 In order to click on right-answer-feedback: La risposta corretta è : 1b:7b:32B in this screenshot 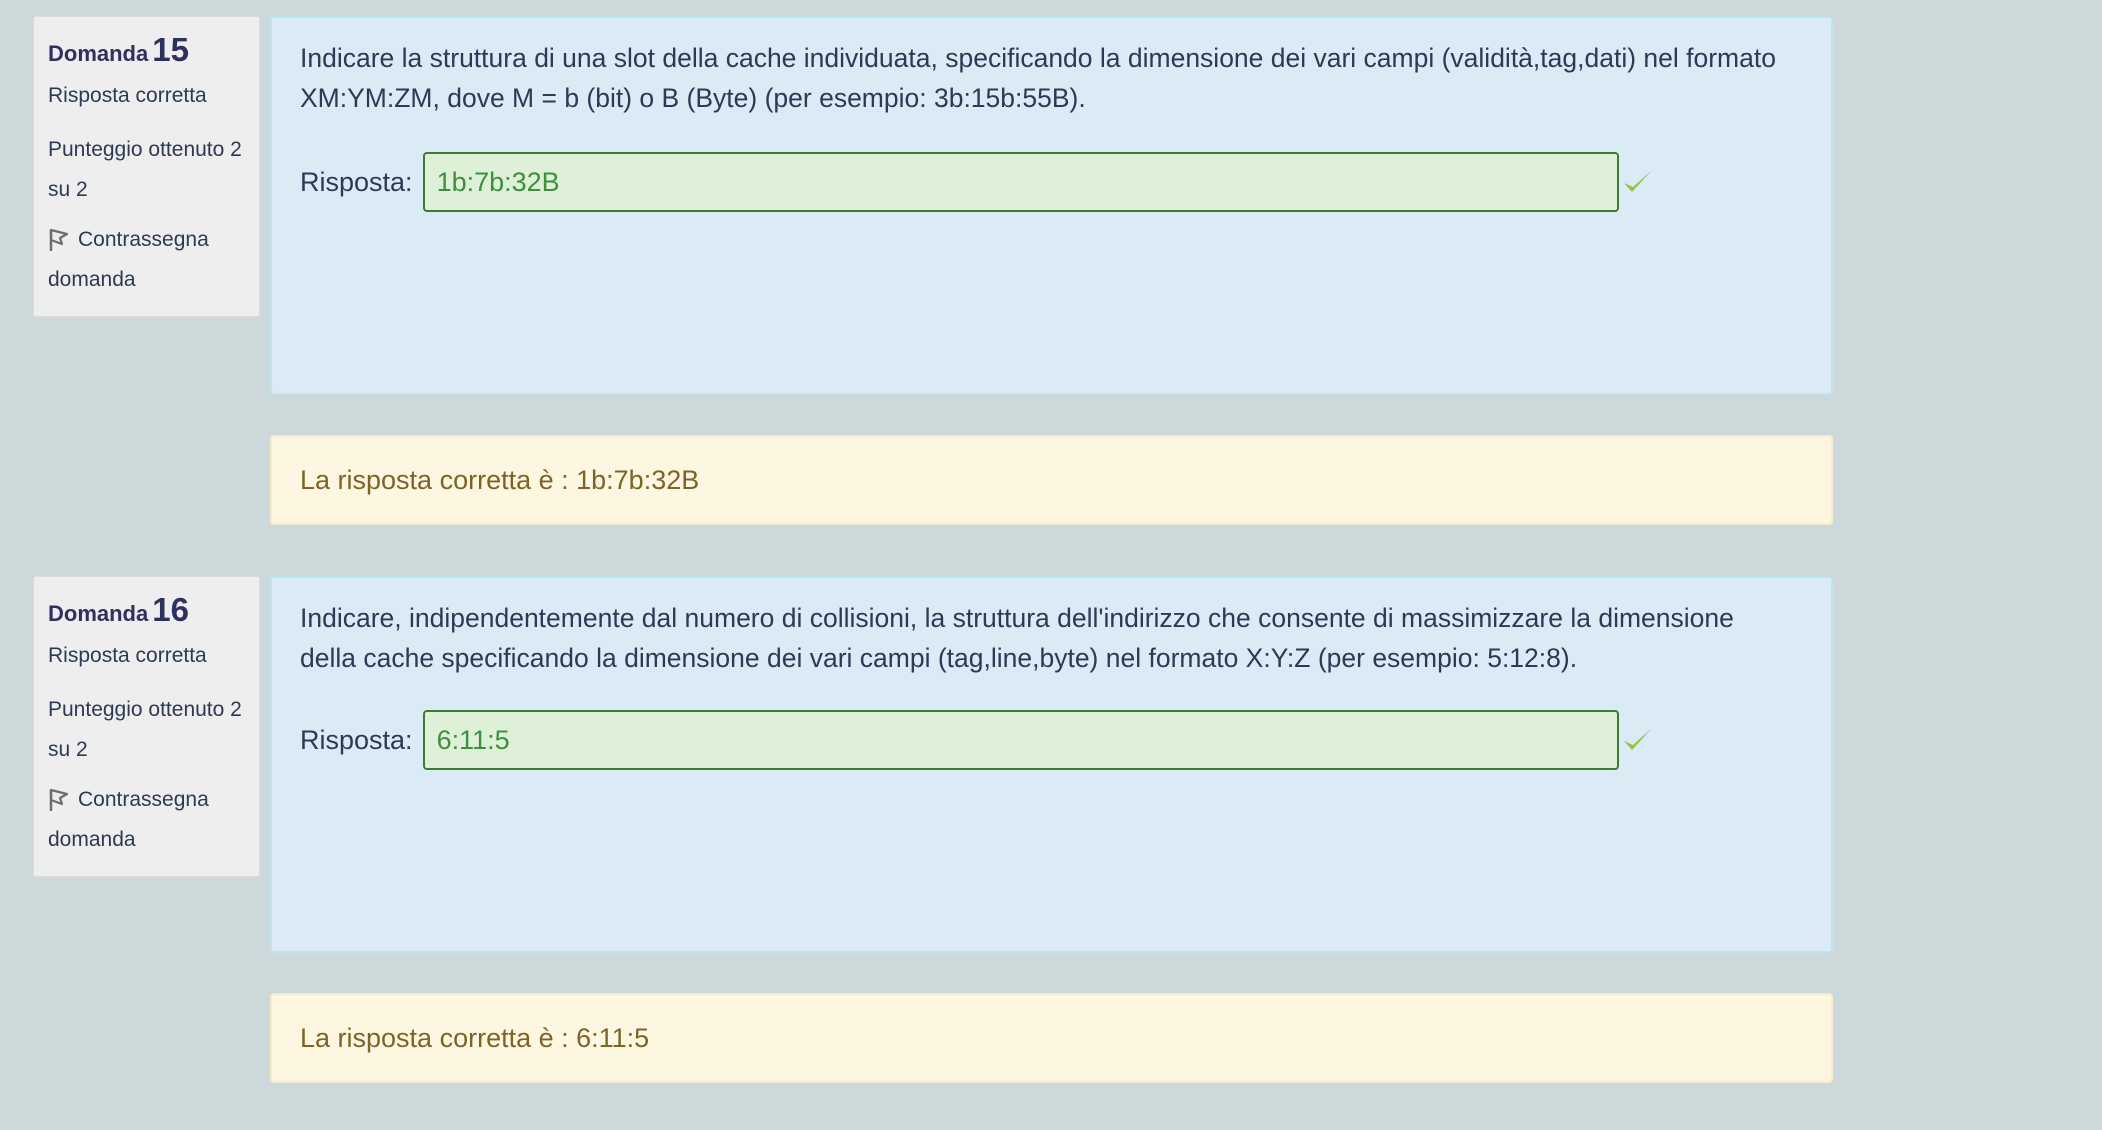, I will do `click(1051, 480)`.